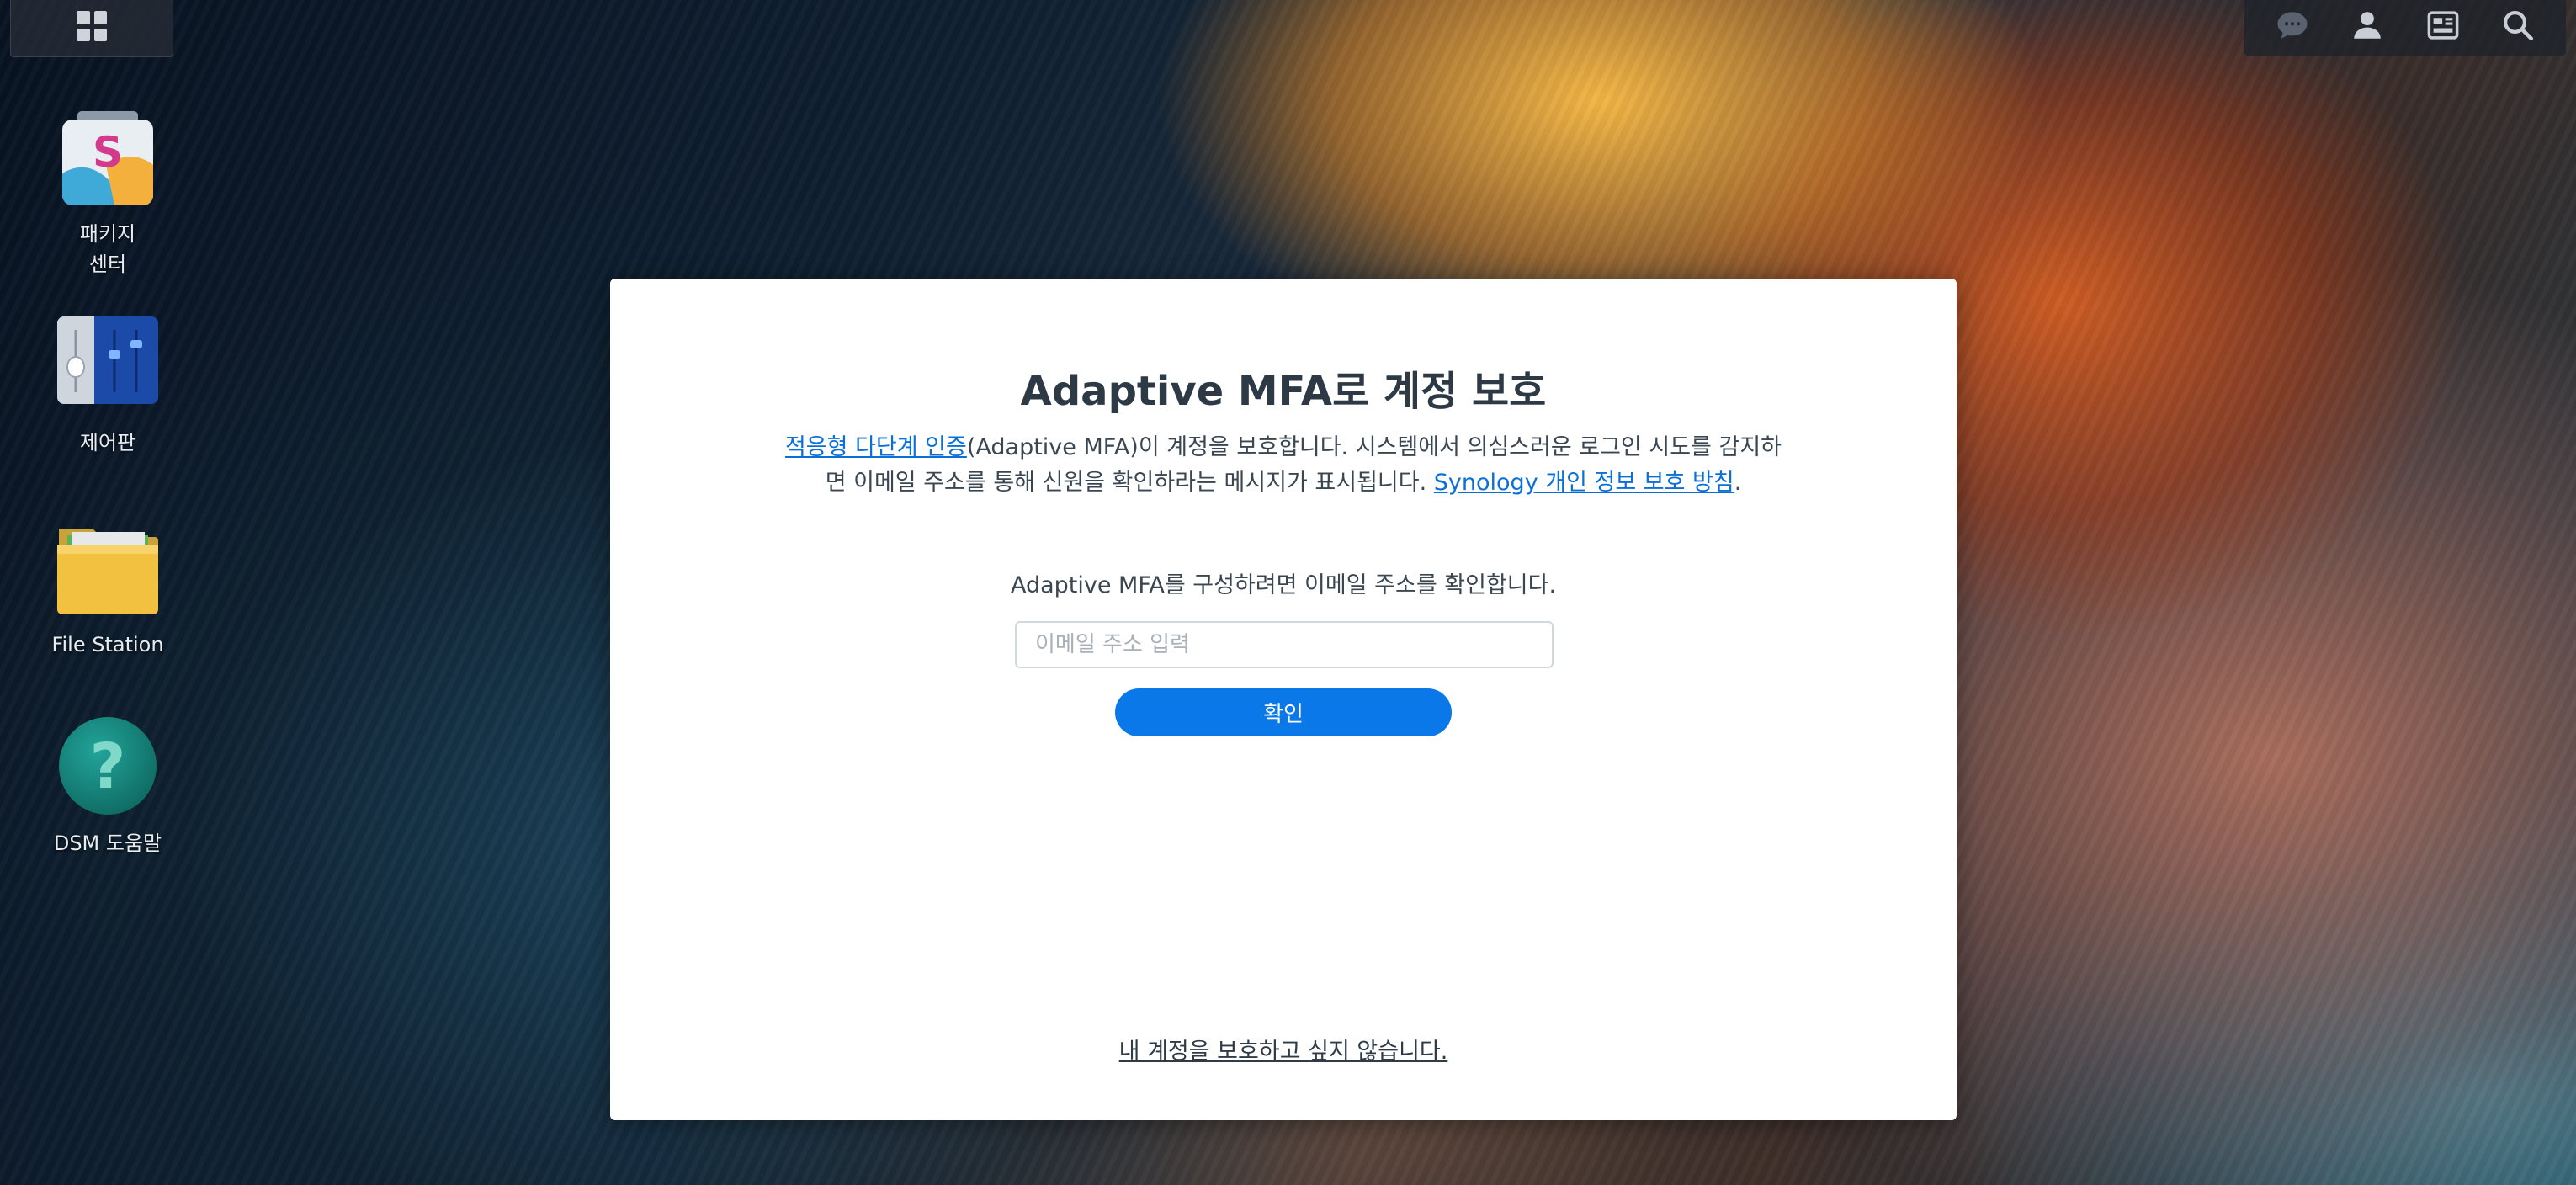 The image size is (2576, 1185). I want to click on desktop-icon-file-station: File Station, so click(108, 588).